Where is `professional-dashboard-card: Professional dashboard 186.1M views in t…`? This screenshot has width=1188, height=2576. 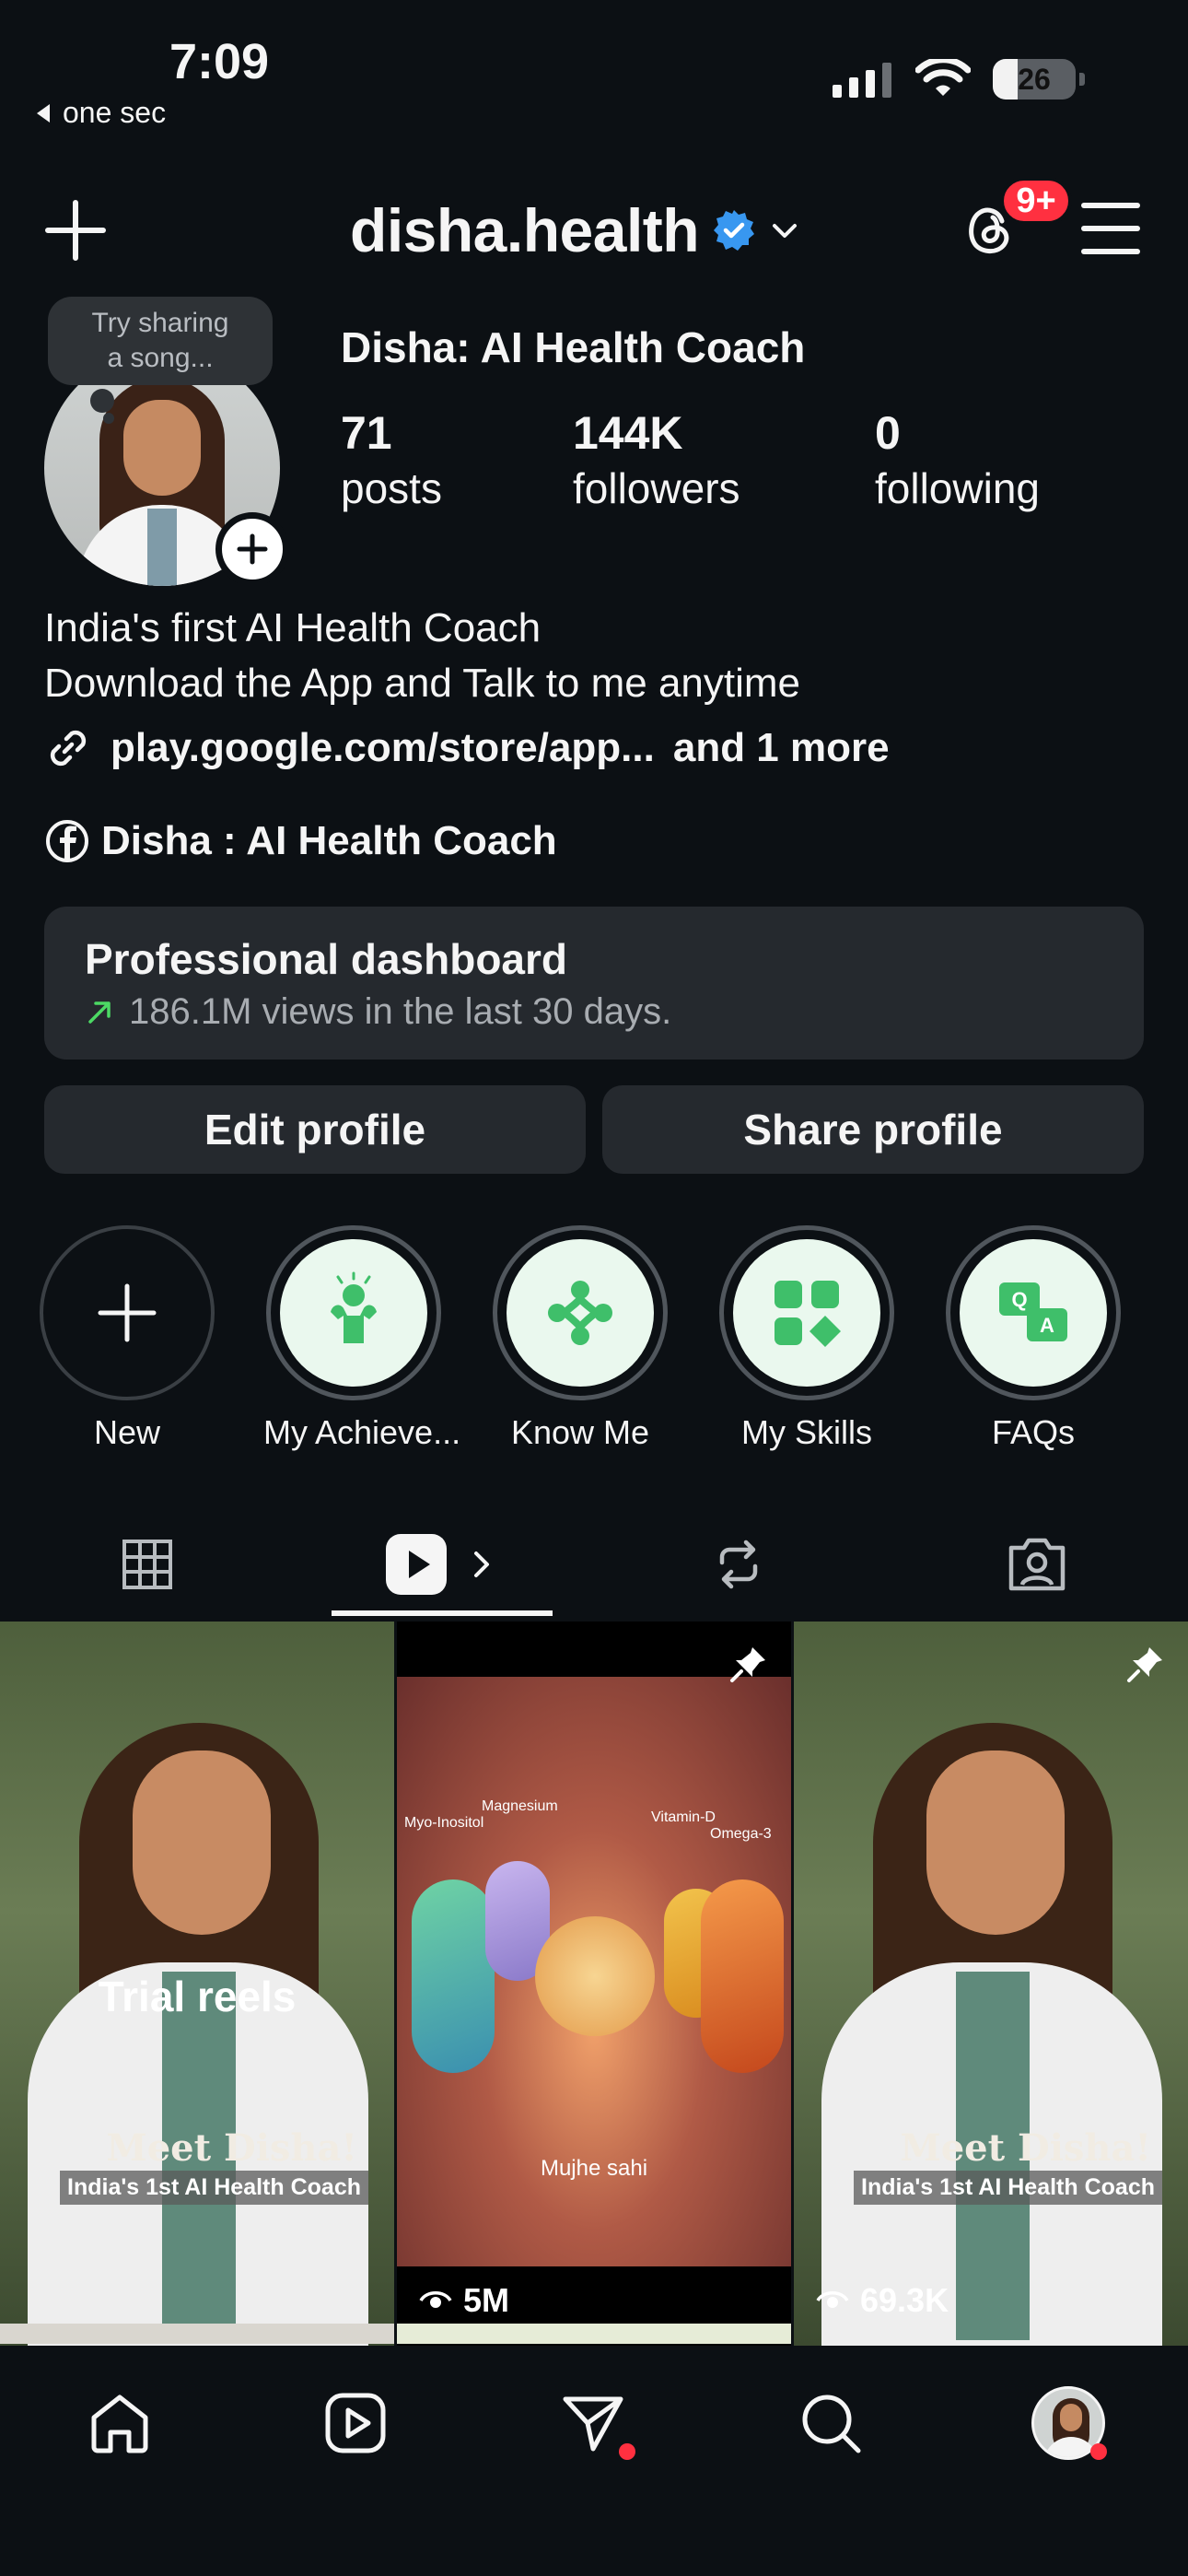 professional-dashboard-card: Professional dashboard 186.1M views in t… is located at coordinates (594, 983).